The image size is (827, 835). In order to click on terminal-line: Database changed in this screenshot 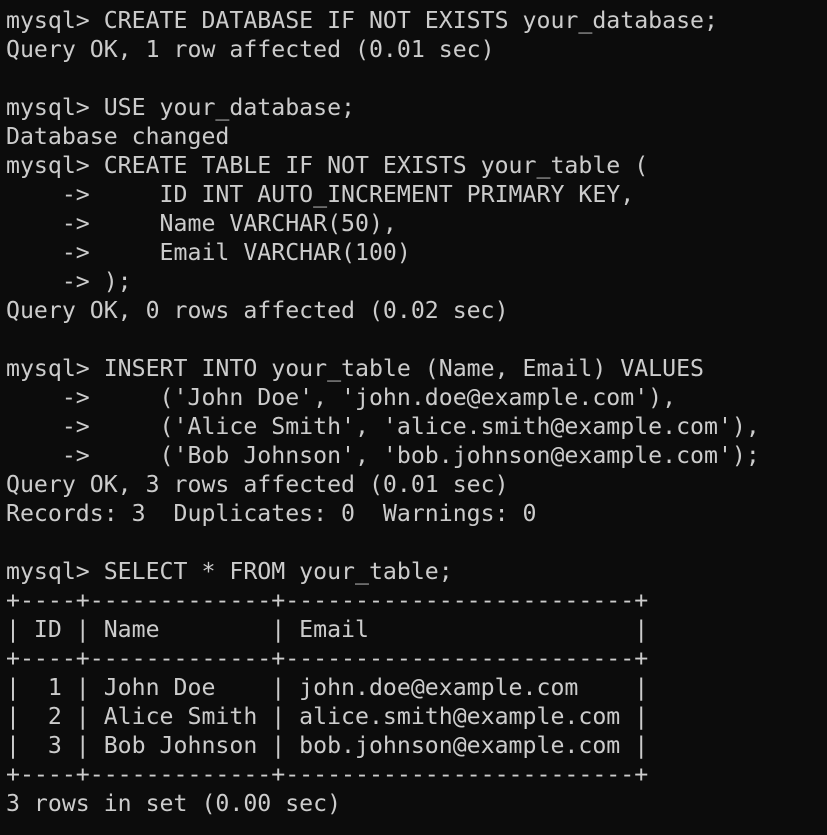, I will do `click(118, 136)`.